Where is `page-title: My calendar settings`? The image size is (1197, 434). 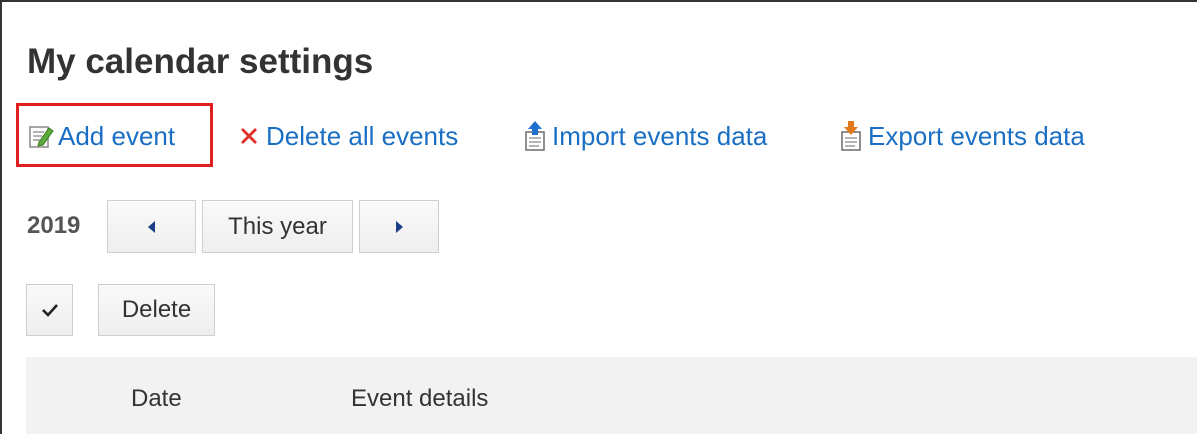
page-title: My calendar settings is located at coordinates (200, 61).